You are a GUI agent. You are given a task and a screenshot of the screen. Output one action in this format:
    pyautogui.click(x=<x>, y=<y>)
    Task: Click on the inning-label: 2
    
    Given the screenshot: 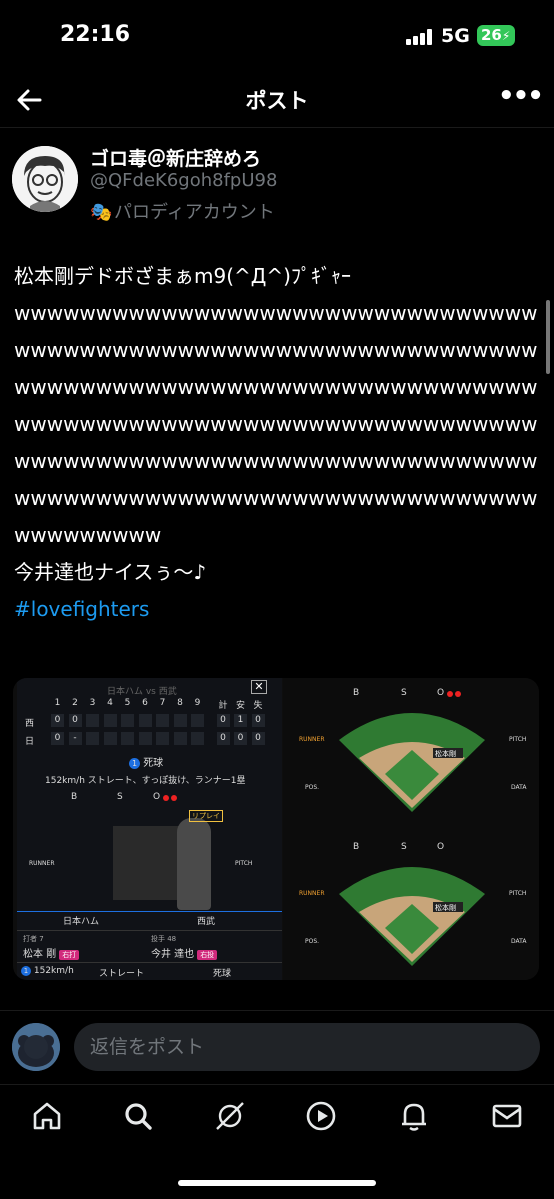 What is the action you would take?
    pyautogui.click(x=75, y=703)
    